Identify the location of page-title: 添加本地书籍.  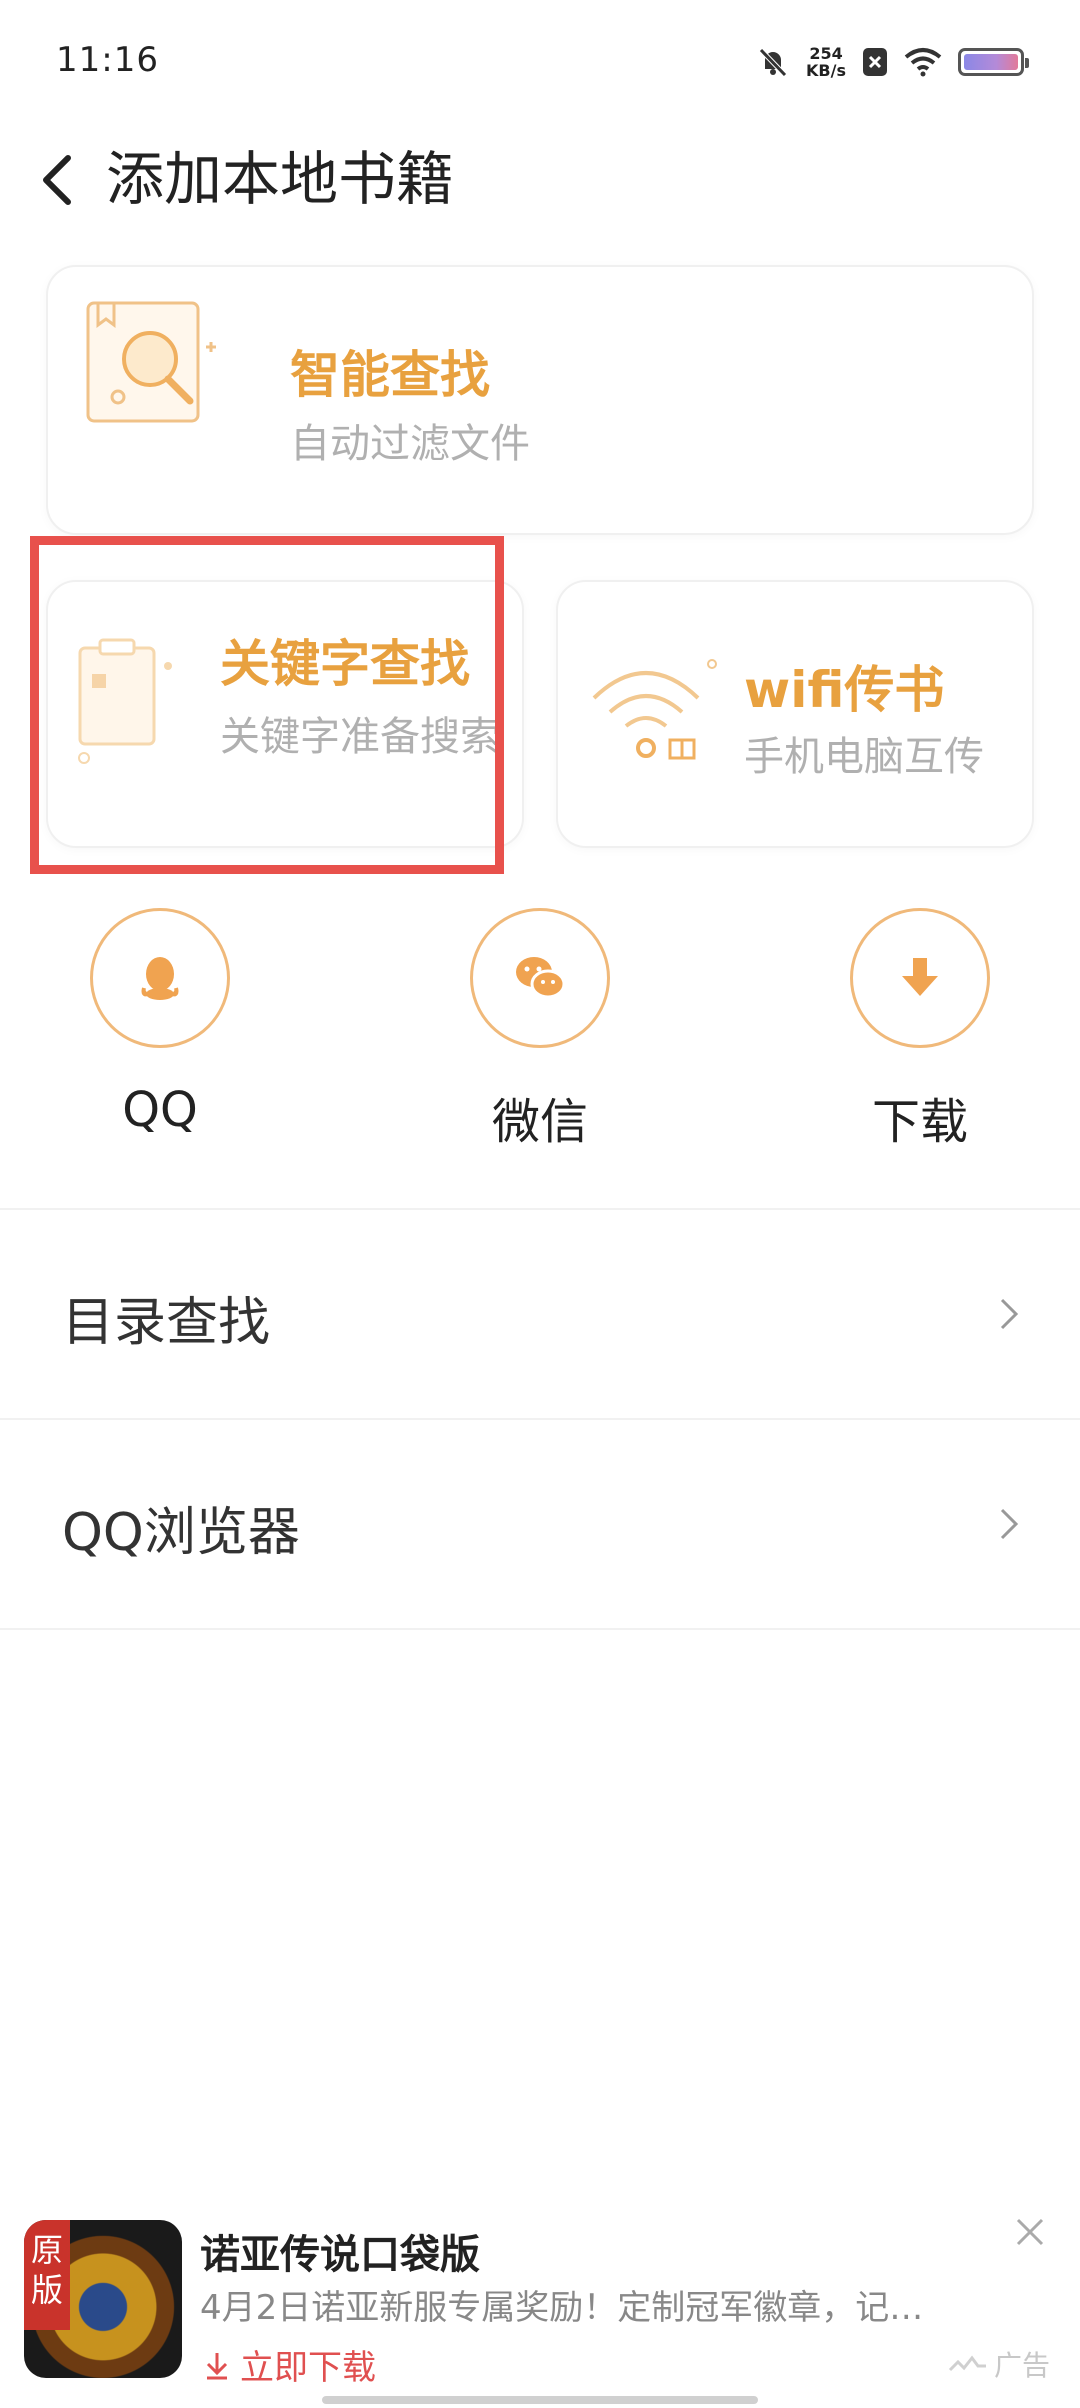
(280, 179).